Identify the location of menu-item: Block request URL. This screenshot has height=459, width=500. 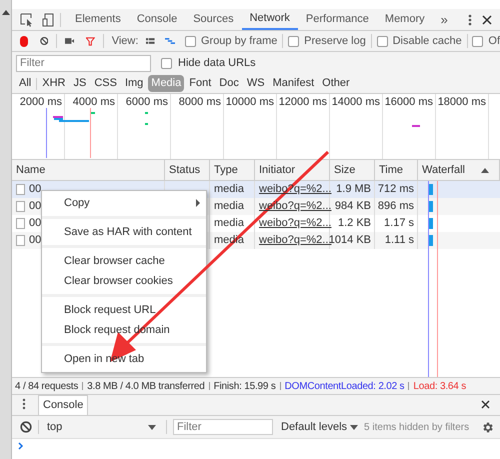
(124, 310).